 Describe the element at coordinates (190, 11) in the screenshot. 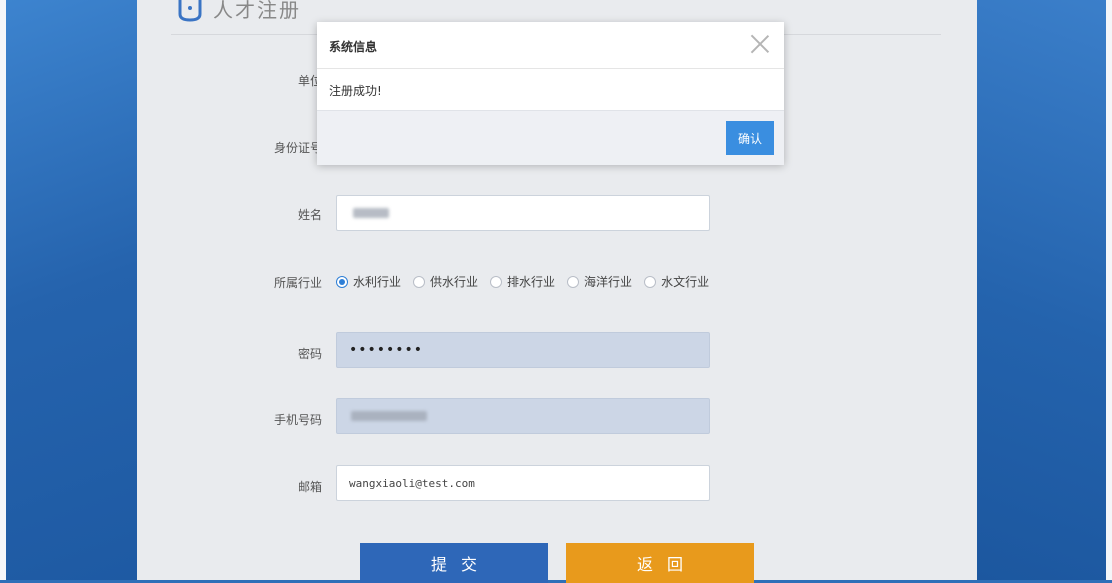

I see `user-icon` at that location.